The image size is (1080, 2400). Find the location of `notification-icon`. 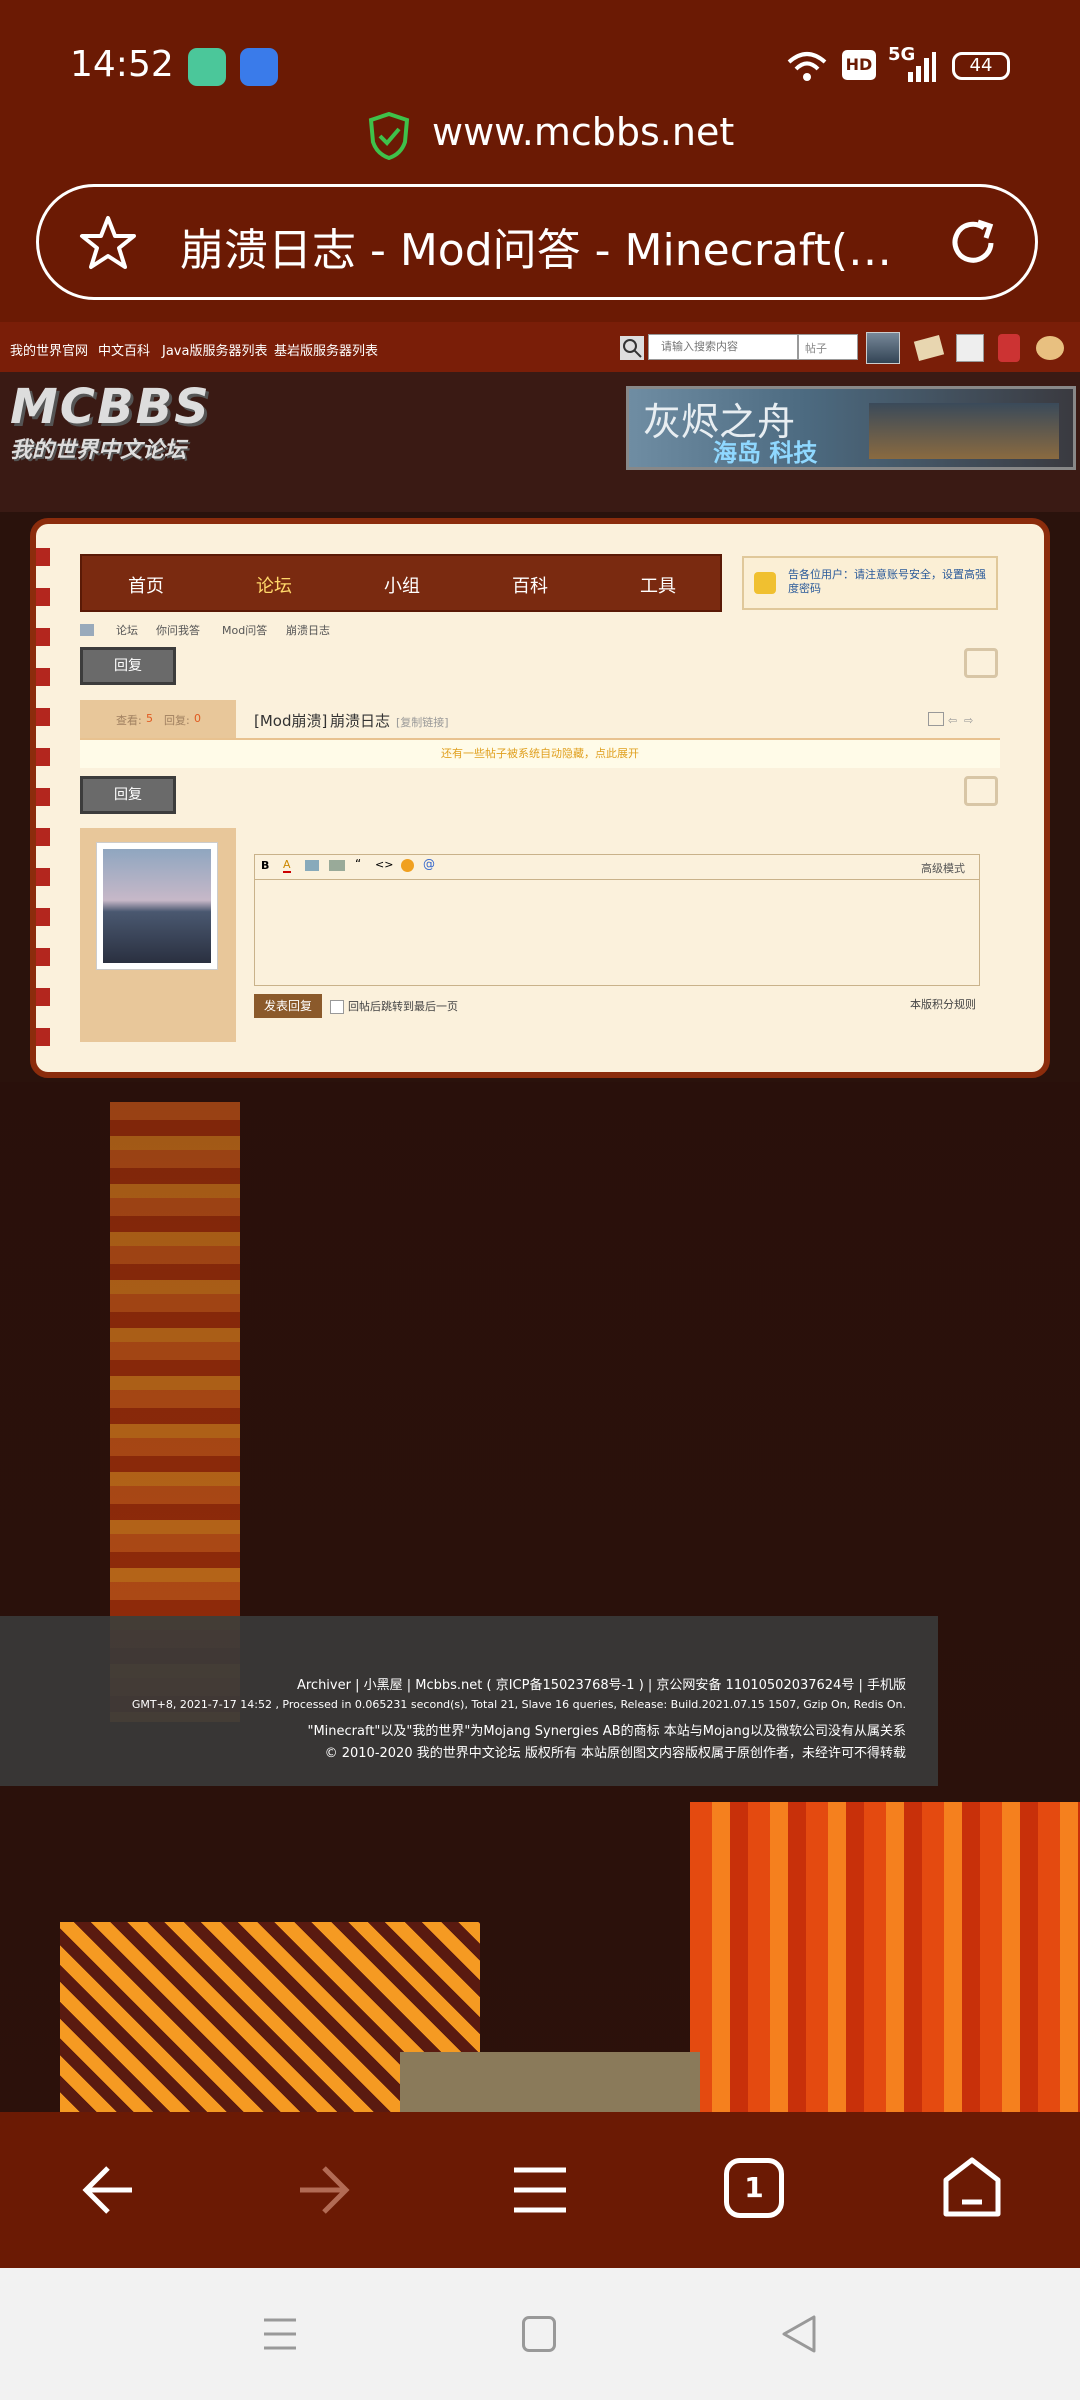

notification-icon is located at coordinates (970, 348).